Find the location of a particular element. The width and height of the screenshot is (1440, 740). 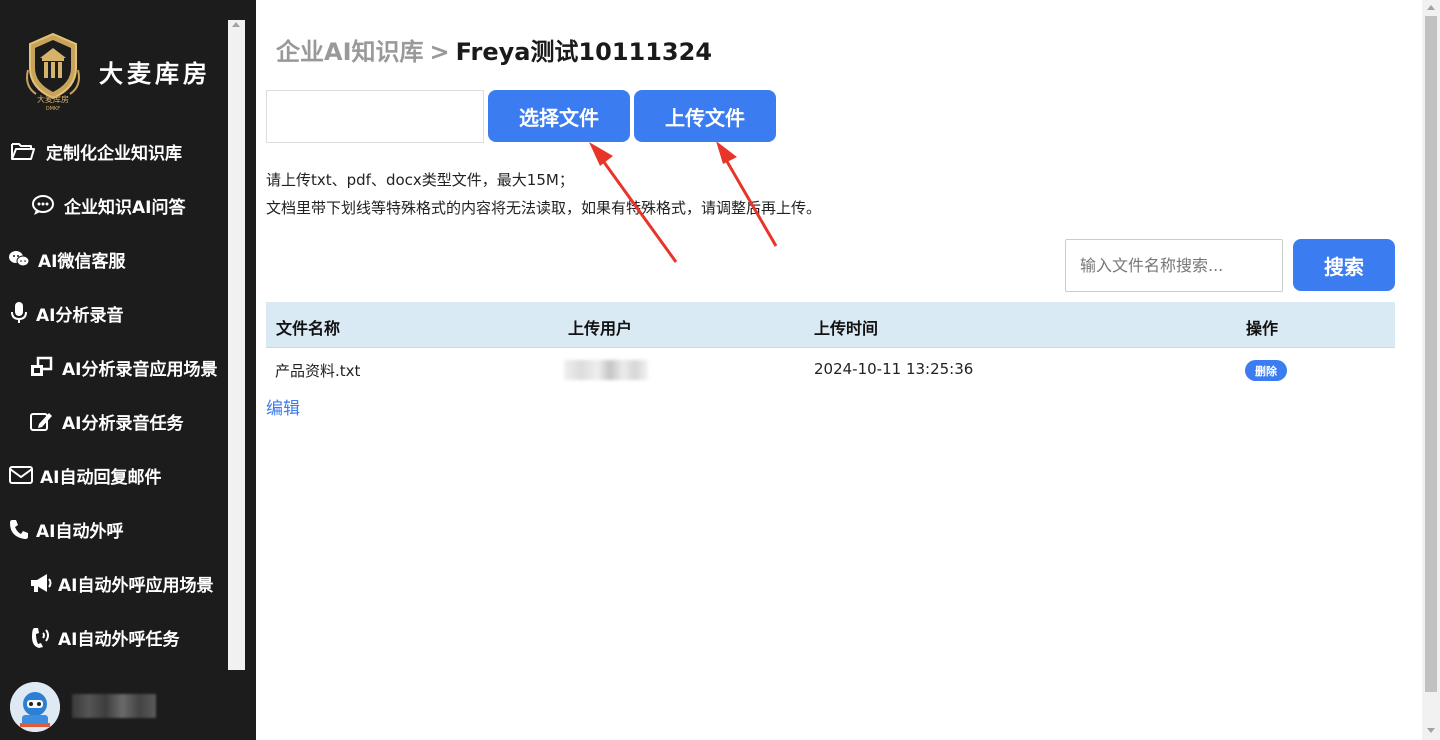

sidebar-item-call-tasks: AI自动外呼任务 is located at coordinates (114, 637).